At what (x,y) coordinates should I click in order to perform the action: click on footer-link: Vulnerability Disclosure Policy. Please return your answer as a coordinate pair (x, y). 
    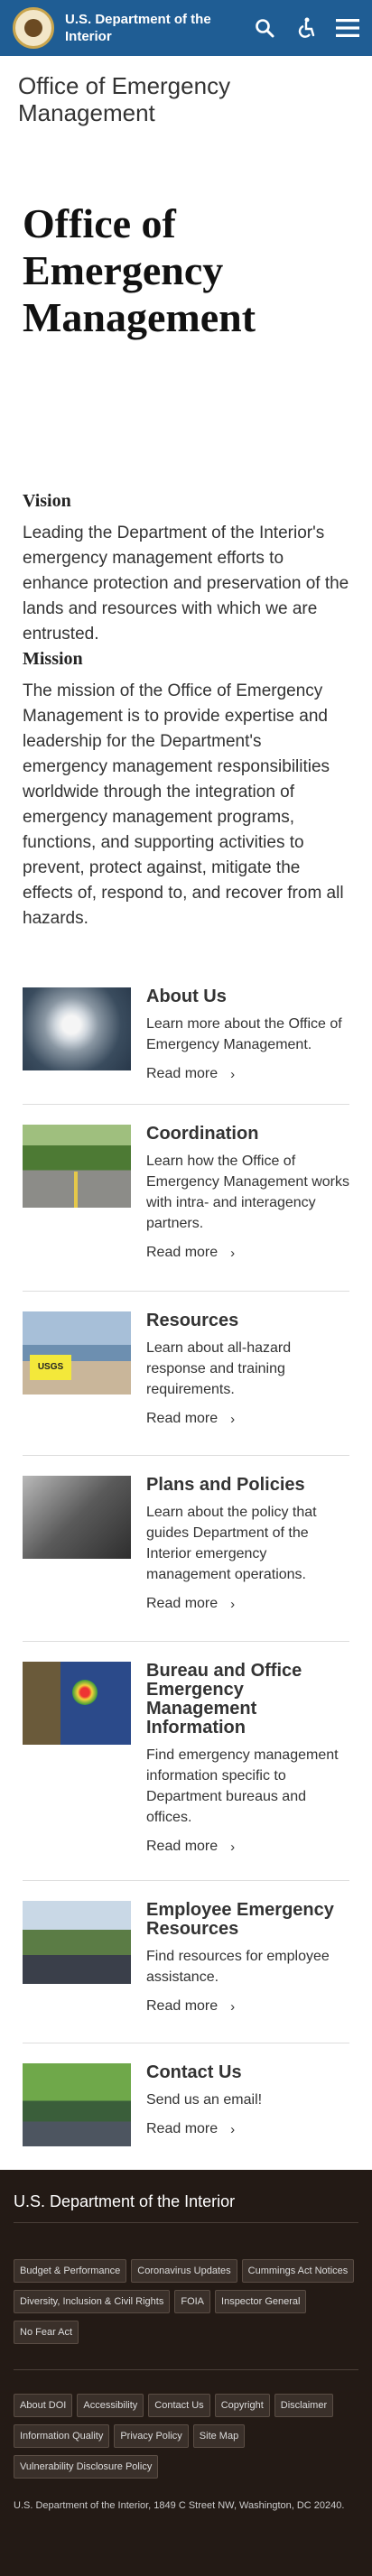
    Looking at the image, I should click on (86, 2467).